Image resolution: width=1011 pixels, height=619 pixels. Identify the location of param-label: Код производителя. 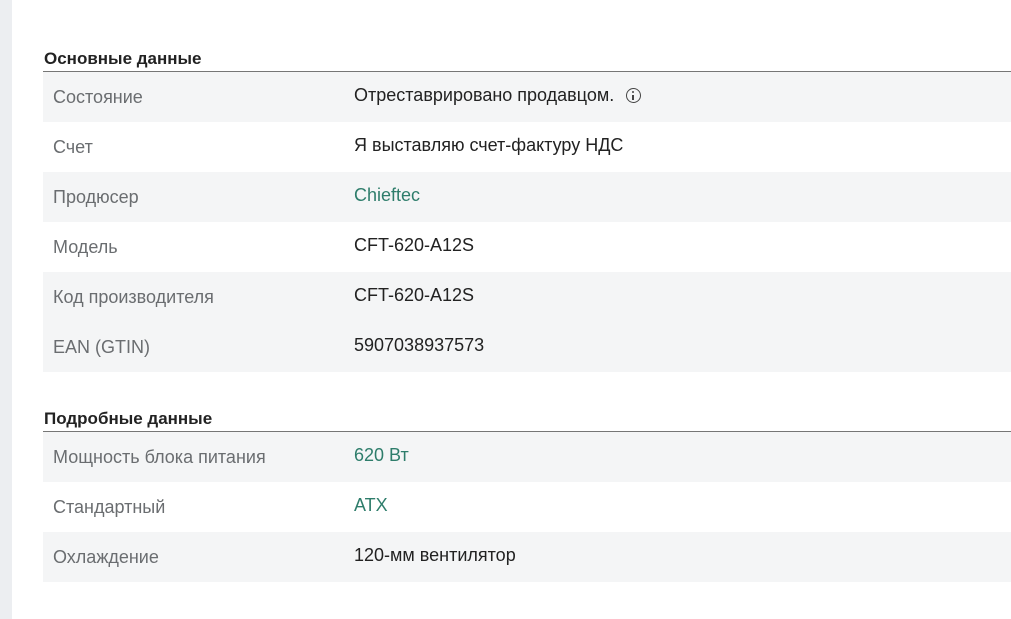
(133, 297).